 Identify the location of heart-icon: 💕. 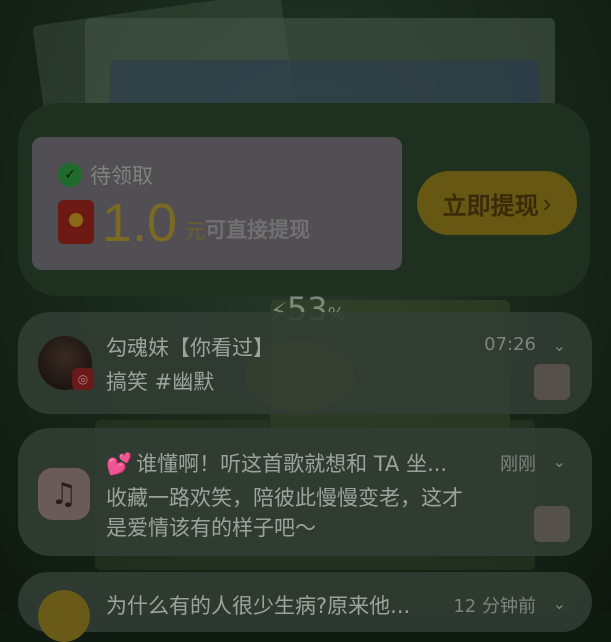
(119, 464).